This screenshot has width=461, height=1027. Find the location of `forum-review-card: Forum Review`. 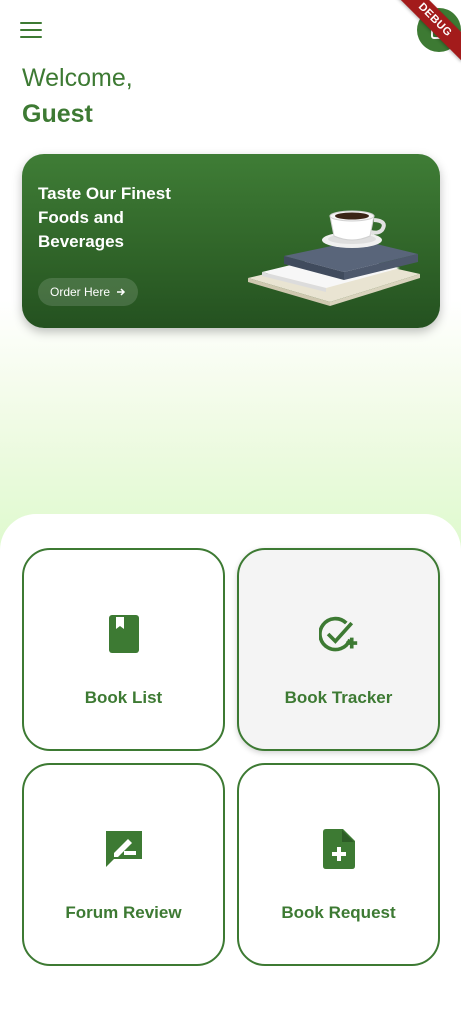

forum-review-card: Forum Review is located at coordinates (123, 864).